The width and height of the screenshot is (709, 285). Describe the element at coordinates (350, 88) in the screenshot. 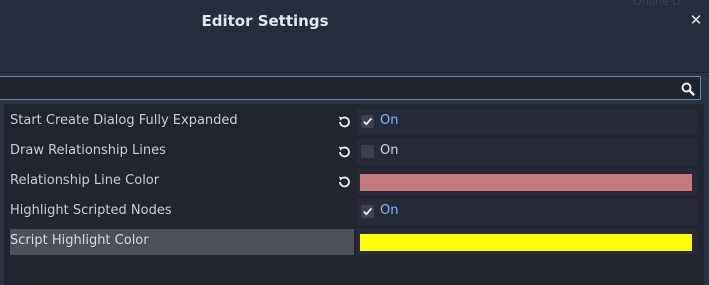

I see `search-input` at that location.